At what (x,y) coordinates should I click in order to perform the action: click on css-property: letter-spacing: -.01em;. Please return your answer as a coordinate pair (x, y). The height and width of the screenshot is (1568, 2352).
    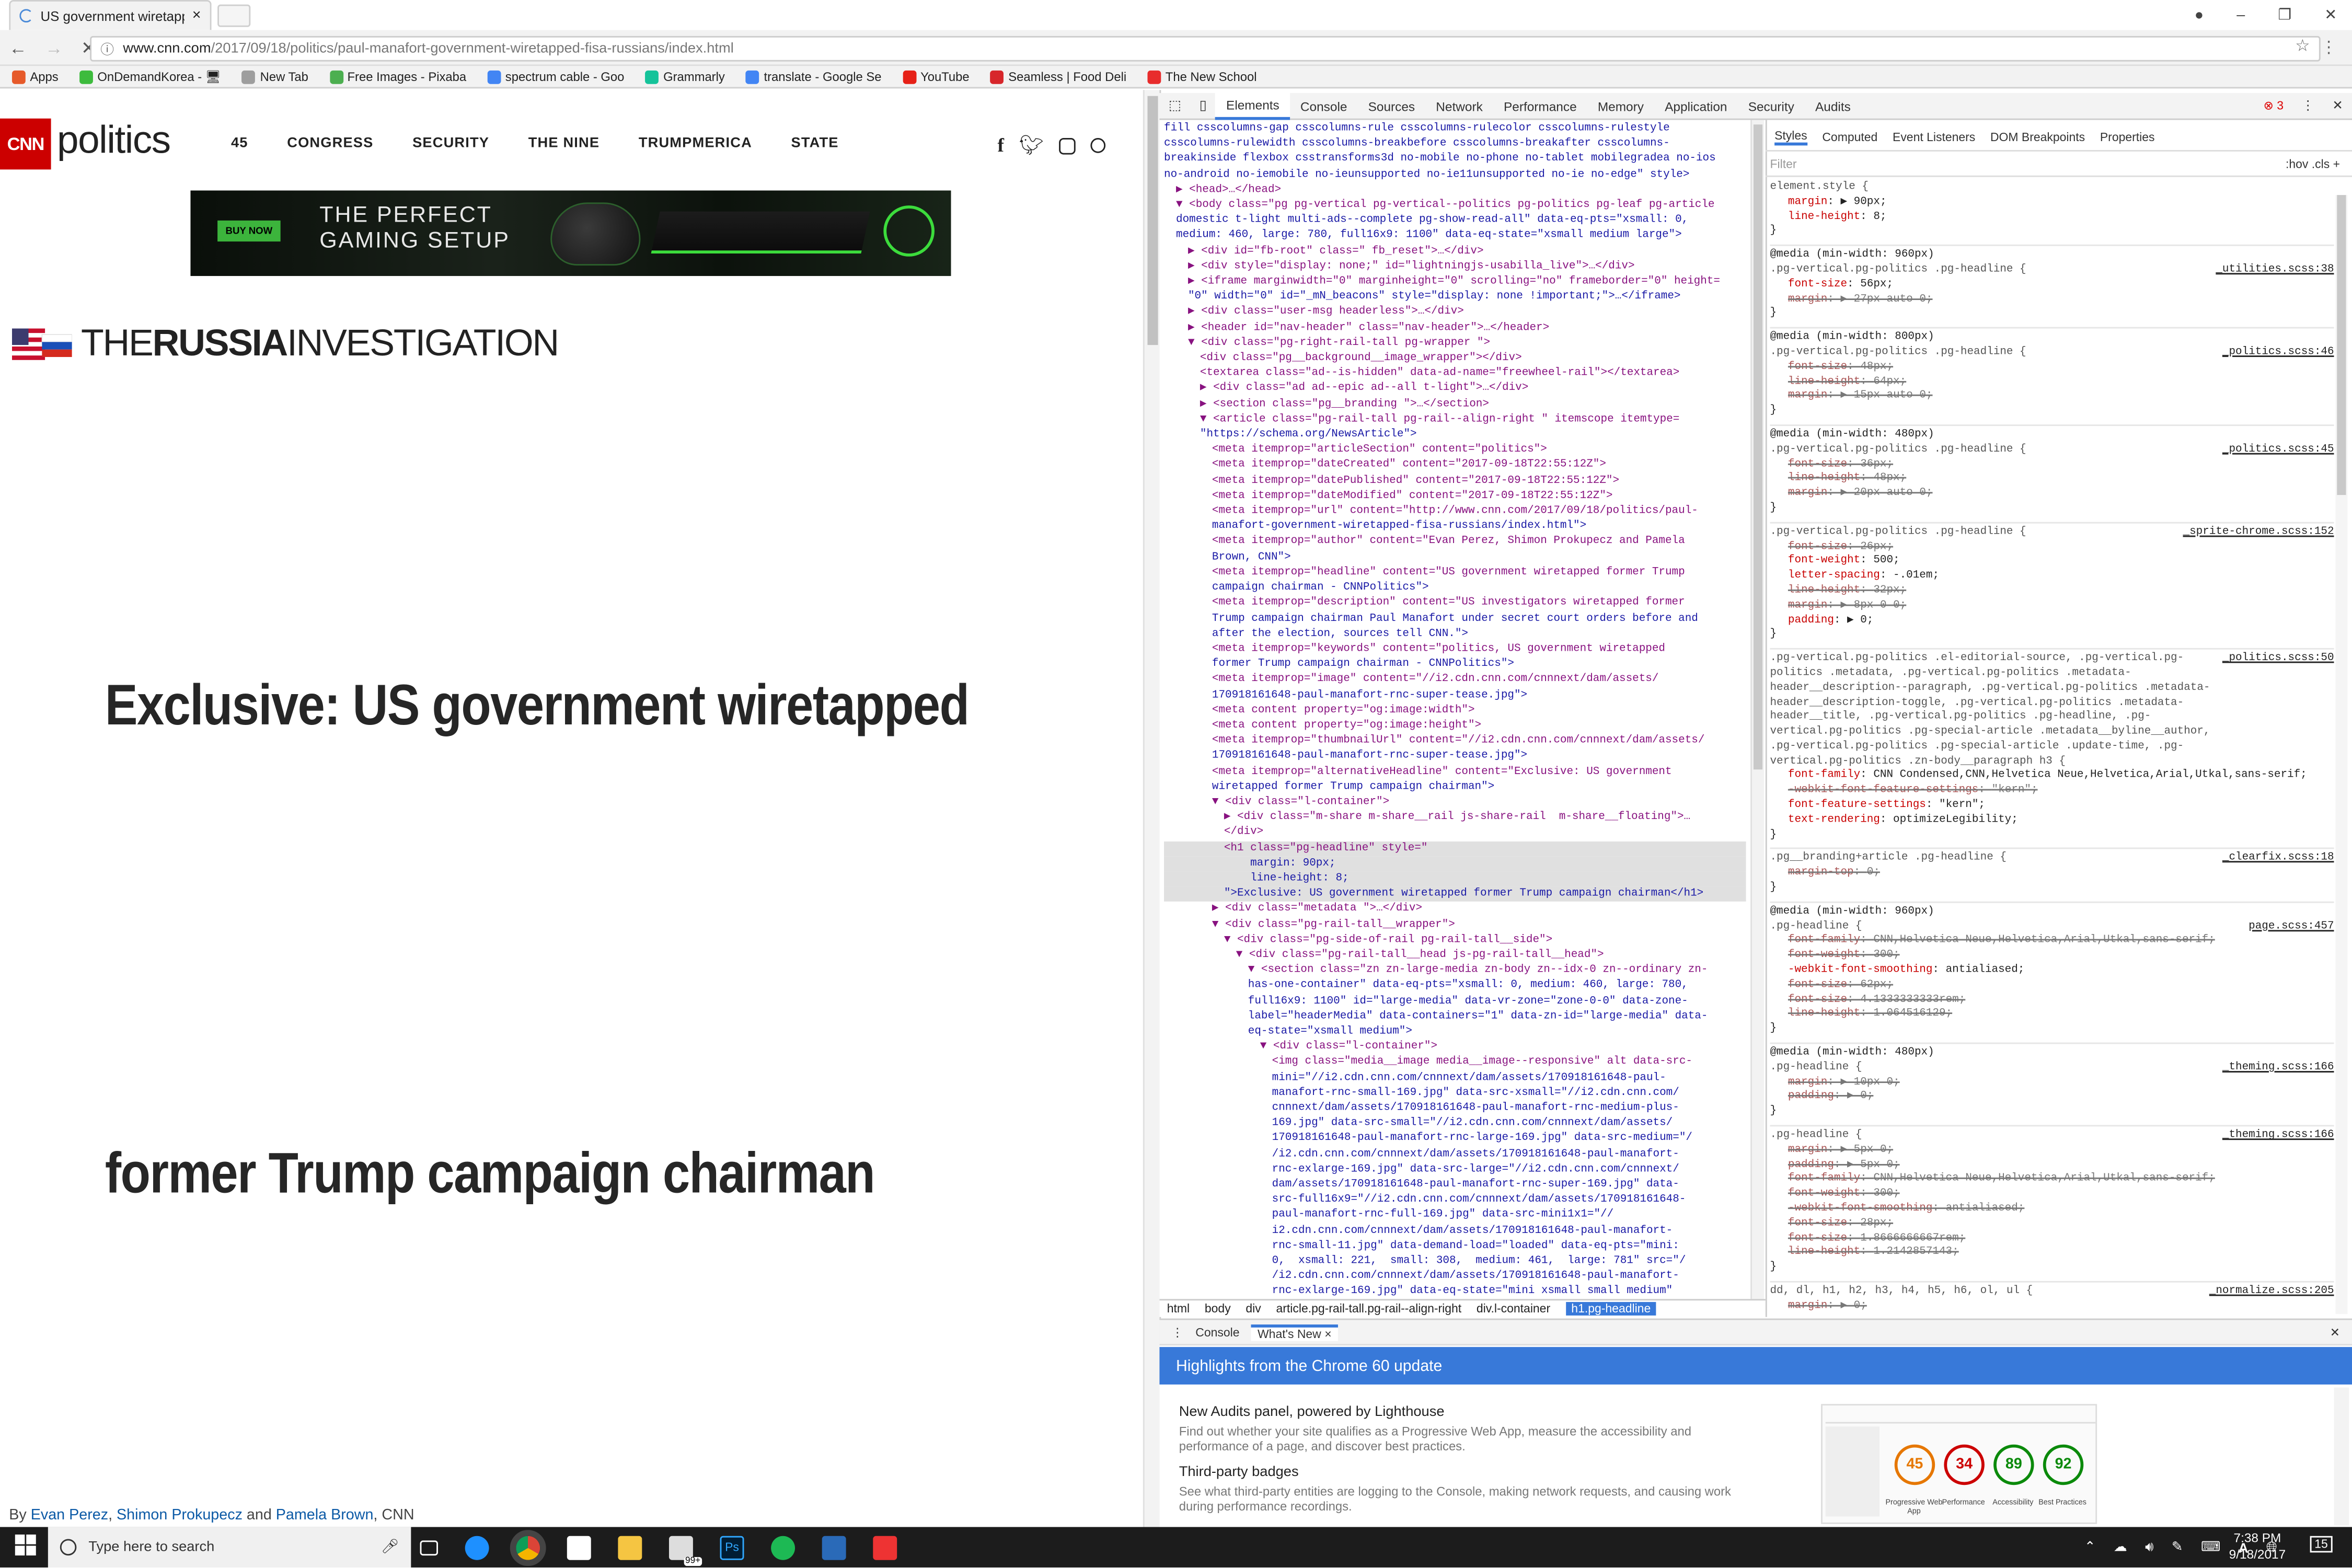
    Looking at the image, I should click on (2052, 577).